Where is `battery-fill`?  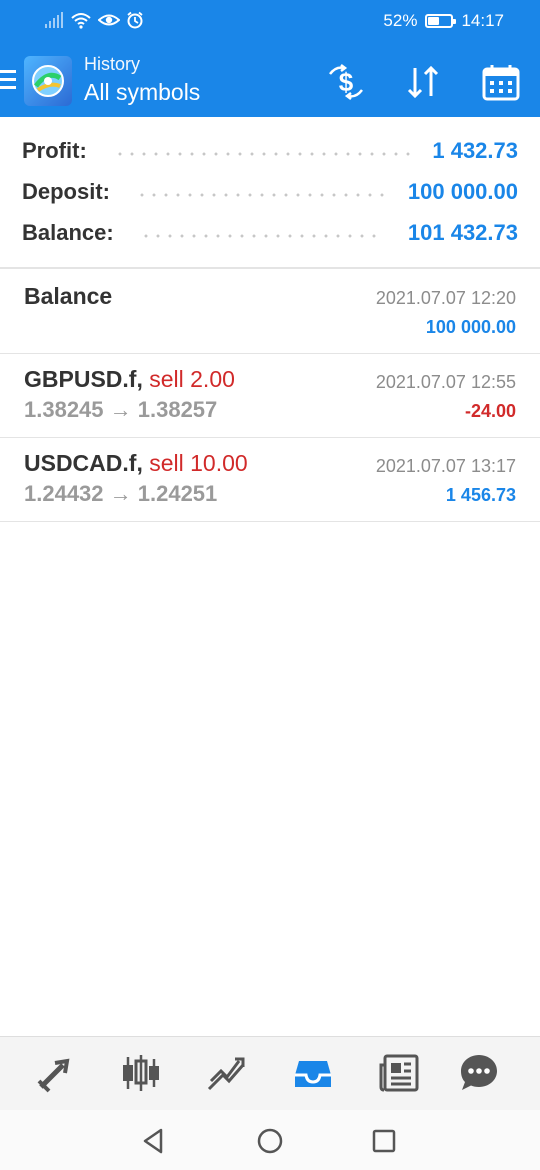
battery-fill is located at coordinates (434, 21).